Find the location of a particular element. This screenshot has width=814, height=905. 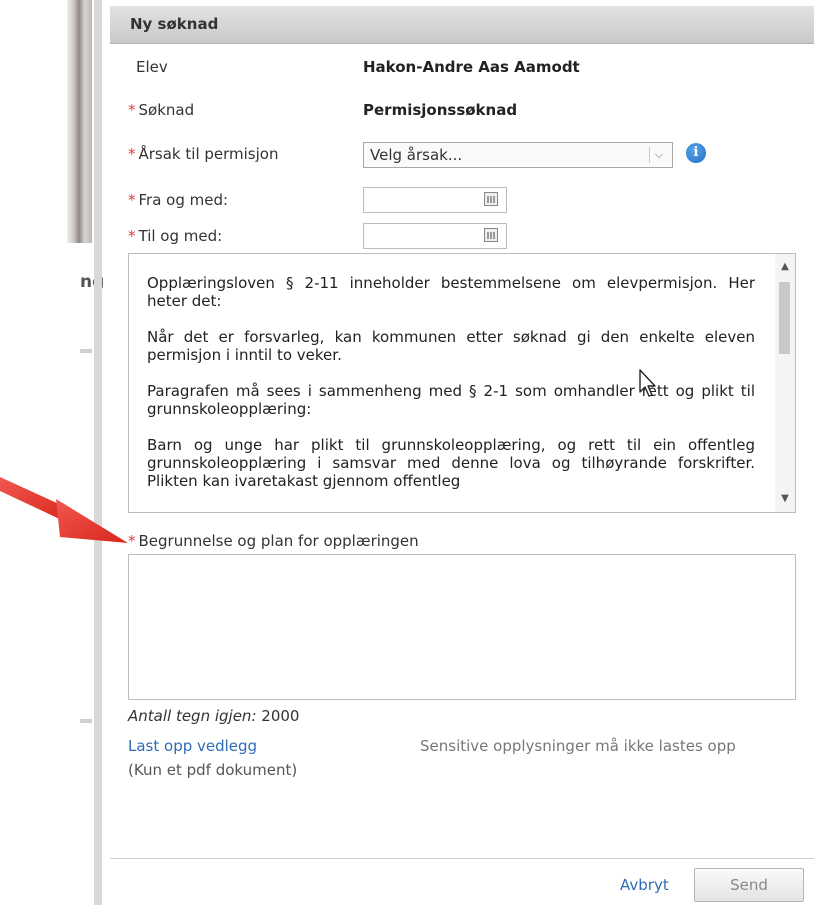

info-icon: i is located at coordinates (696, 153).